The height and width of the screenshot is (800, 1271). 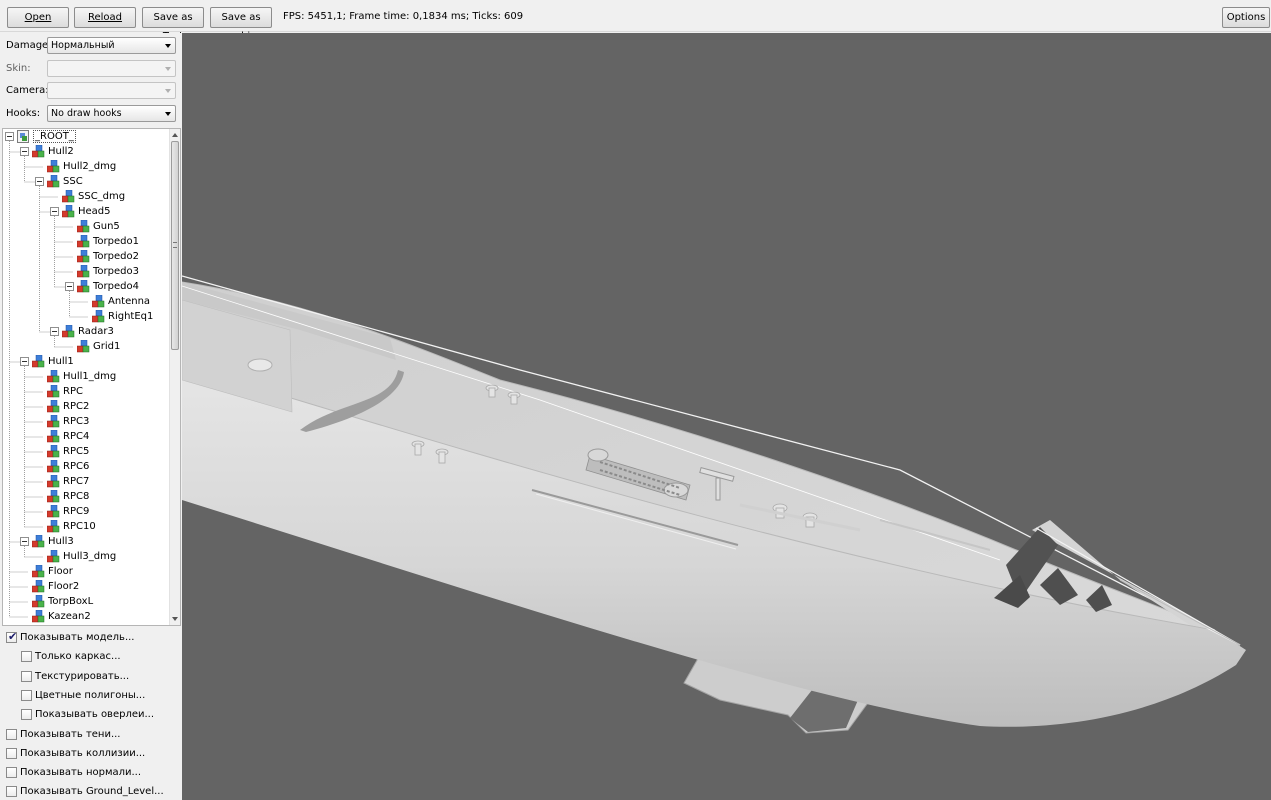 What do you see at coordinates (90, 166) in the screenshot?
I see `tree-node-label: Hull2_dmg` at bounding box center [90, 166].